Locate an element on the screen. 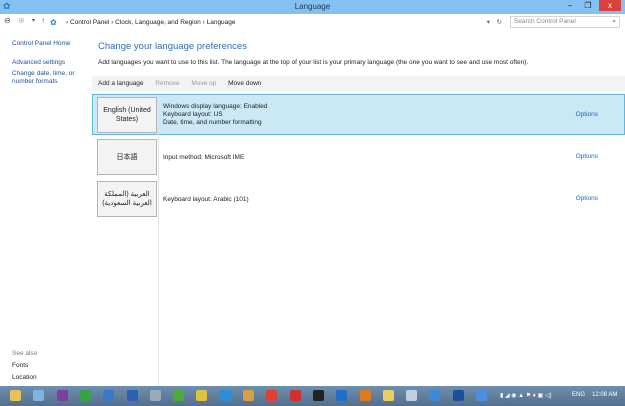  taskbar: ▮ ◢ ◉ ▲ ⚑ ♦ ▣ ◁) ENG 12:08 AM is located at coordinates (312, 396).